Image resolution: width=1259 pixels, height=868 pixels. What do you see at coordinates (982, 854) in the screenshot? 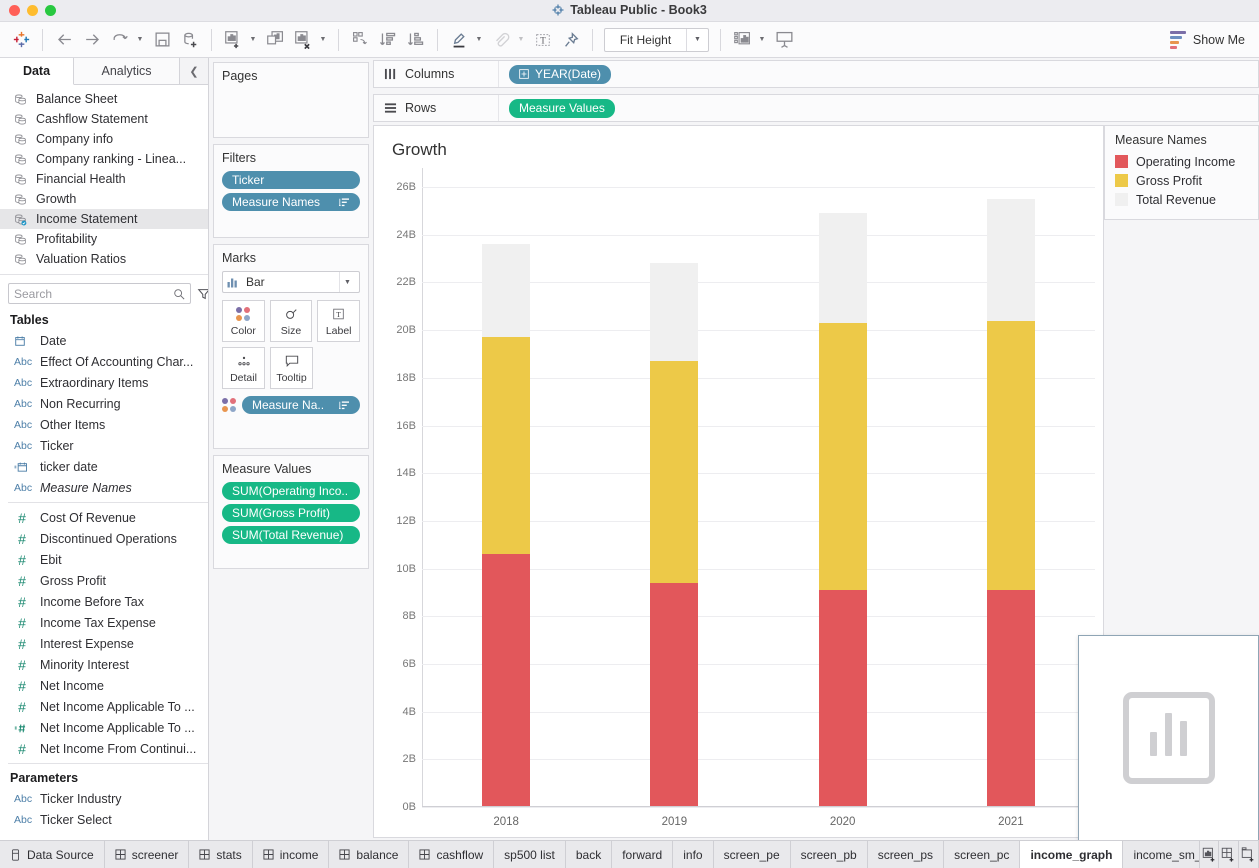
I see `tab-screen-pc: screen_pc` at bounding box center [982, 854].